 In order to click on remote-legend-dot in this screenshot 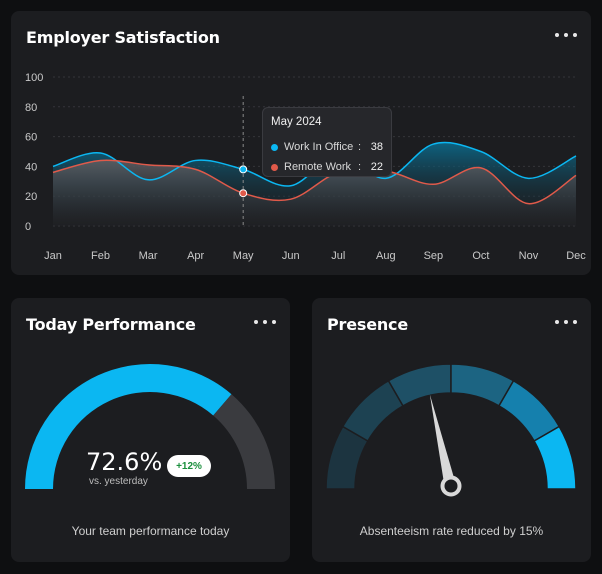, I will do `click(274, 167)`.